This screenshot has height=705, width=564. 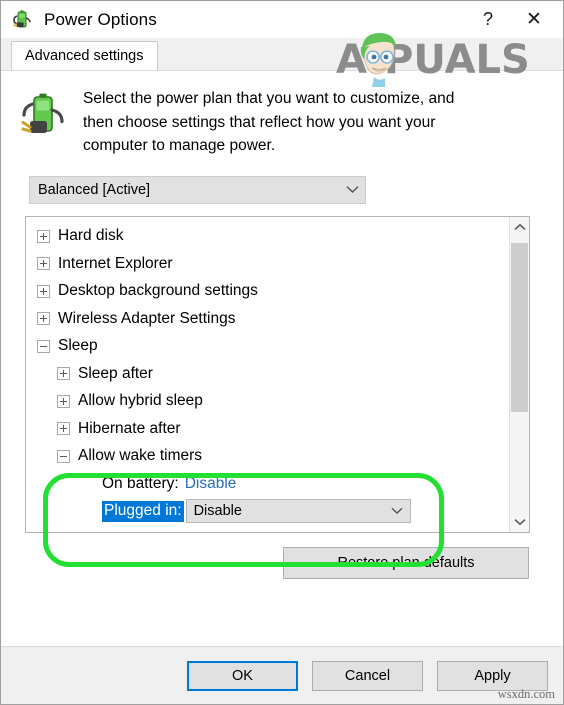 I want to click on title-bar: Power Options ? ✕, so click(x=282, y=19).